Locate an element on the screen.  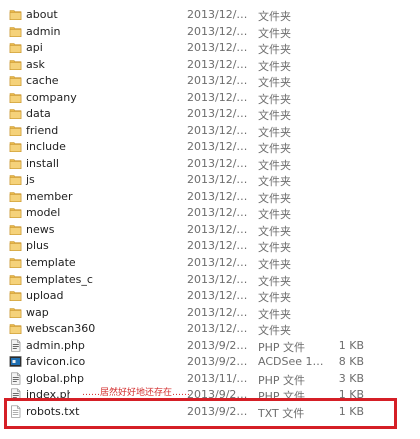
file-type: PHP 文件 is located at coordinates (282, 347).